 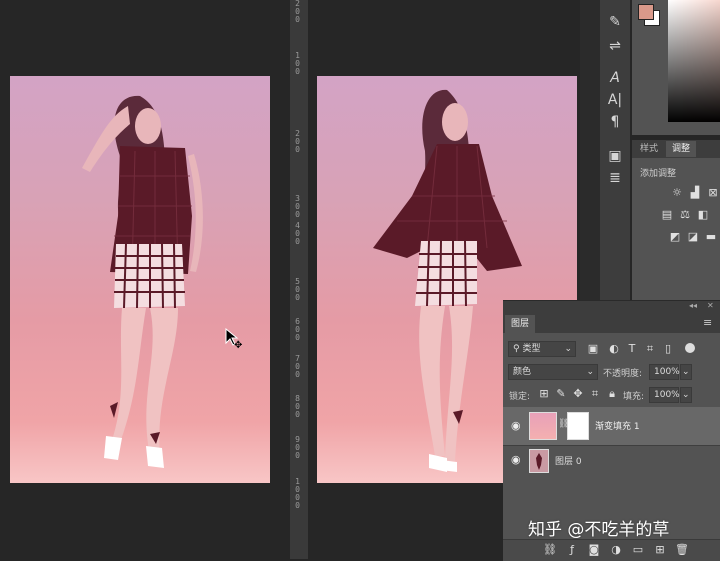 What do you see at coordinates (599, 530) in the screenshot?
I see `watermark: 知乎 @不吃羊的草` at bounding box center [599, 530].